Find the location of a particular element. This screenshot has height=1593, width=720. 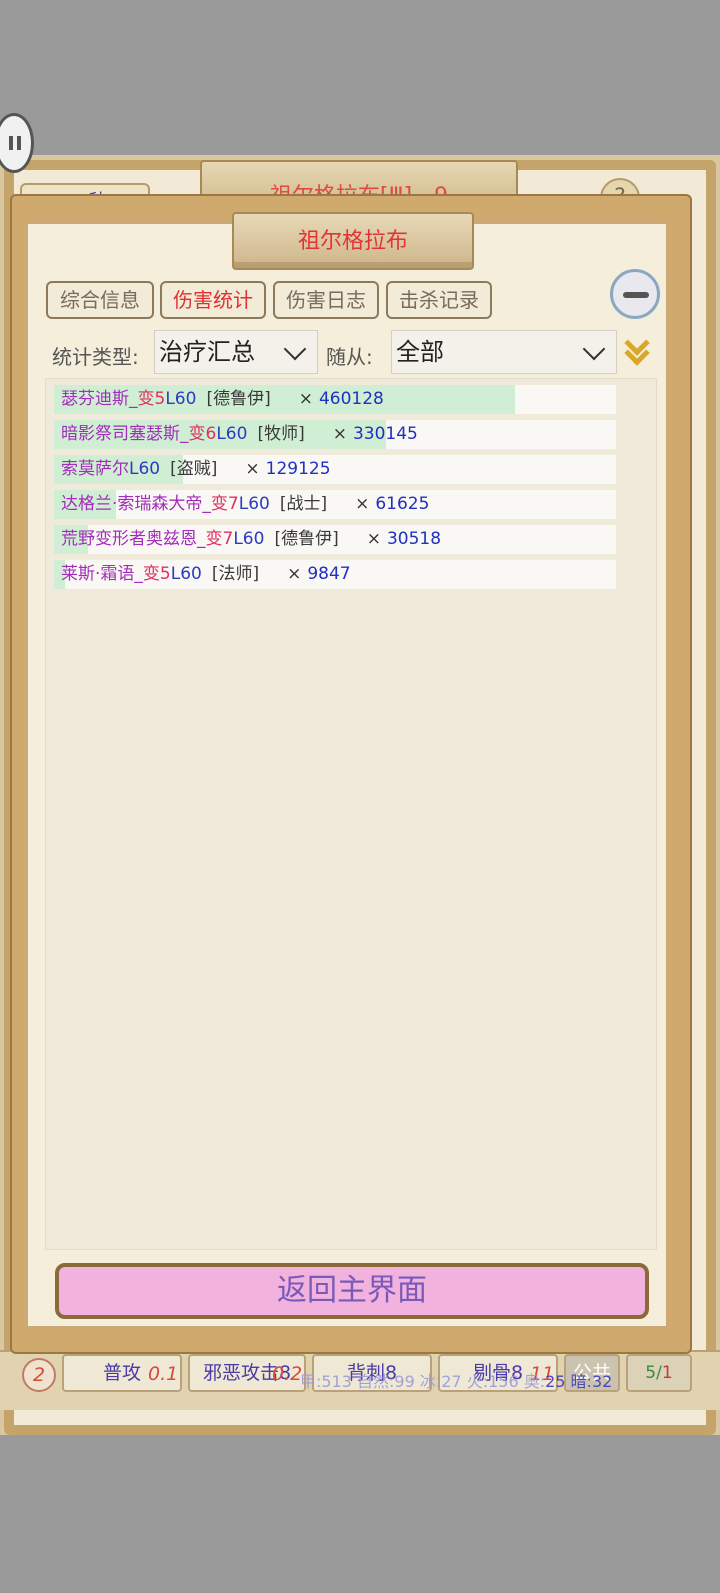

stat-value: 30518 is located at coordinates (414, 539).